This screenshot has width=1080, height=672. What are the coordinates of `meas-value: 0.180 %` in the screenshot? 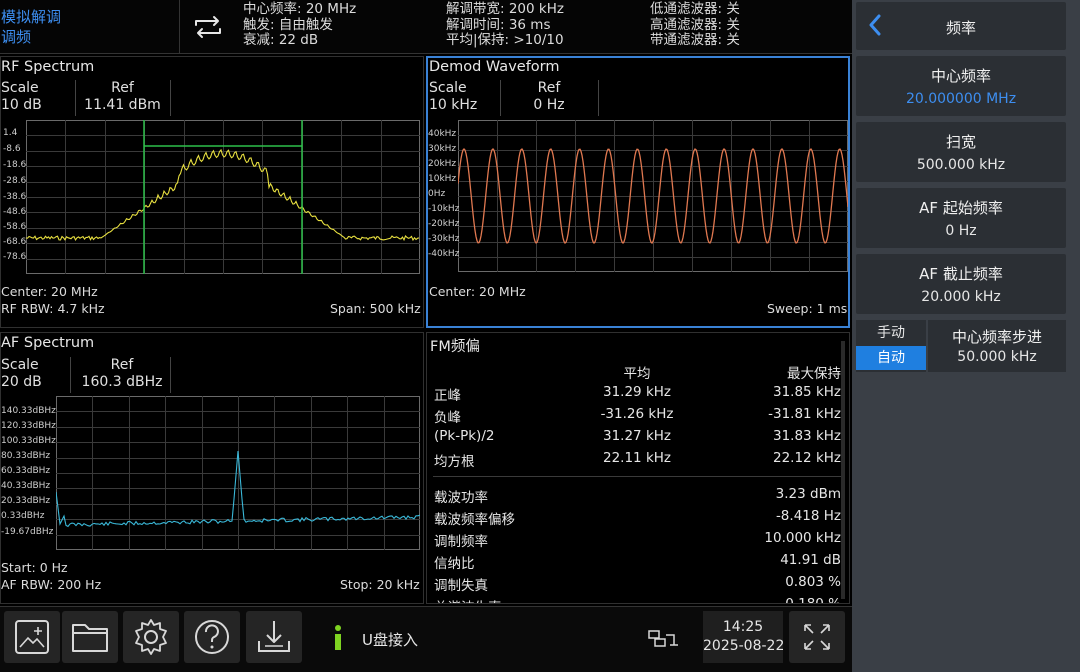 It's located at (813, 600).